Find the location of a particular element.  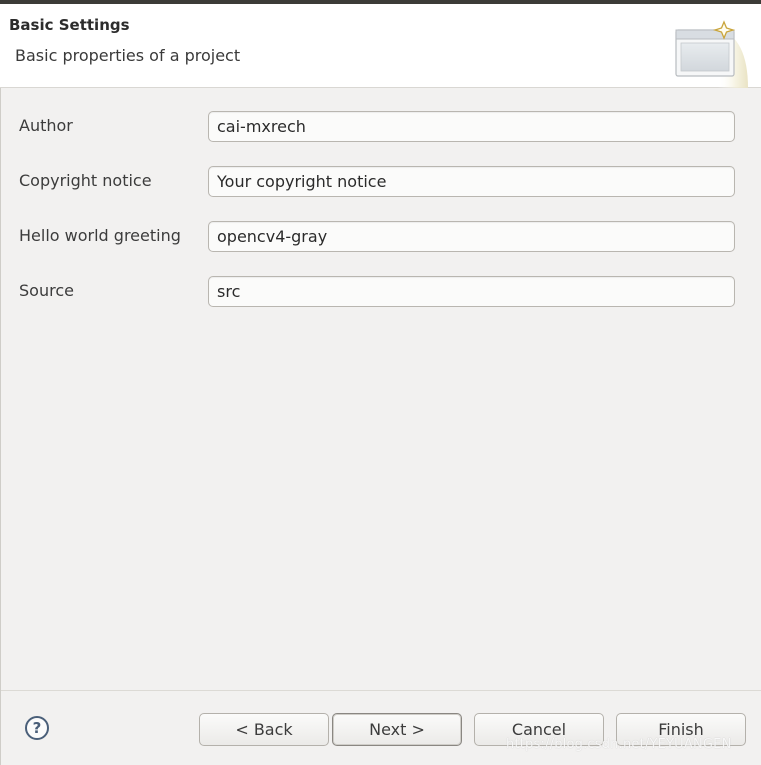

next-button: Next > is located at coordinates (397, 729).